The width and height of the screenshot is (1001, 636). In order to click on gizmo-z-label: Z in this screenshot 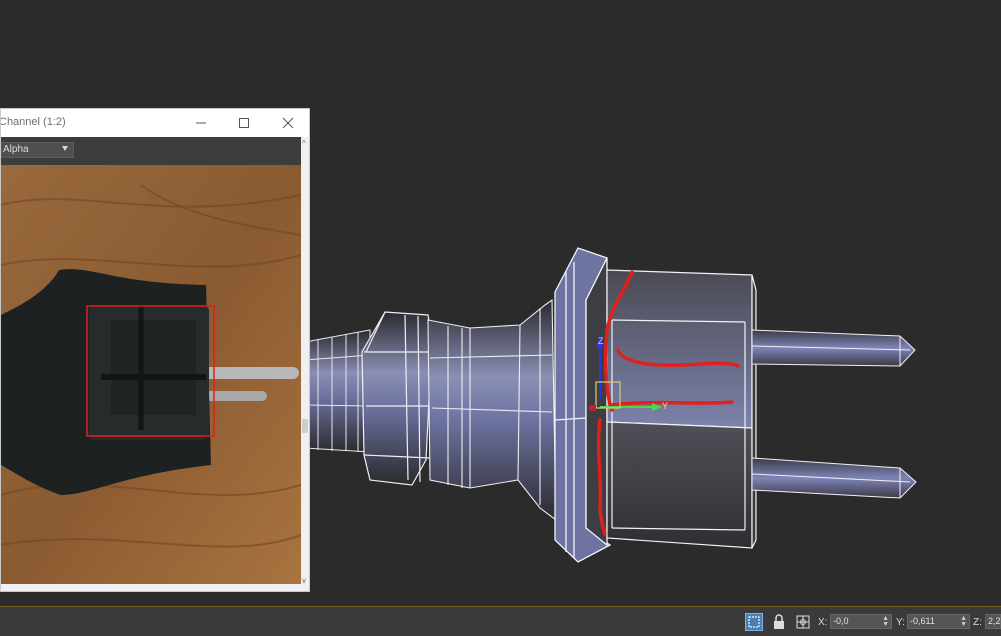, I will do `click(601, 341)`.